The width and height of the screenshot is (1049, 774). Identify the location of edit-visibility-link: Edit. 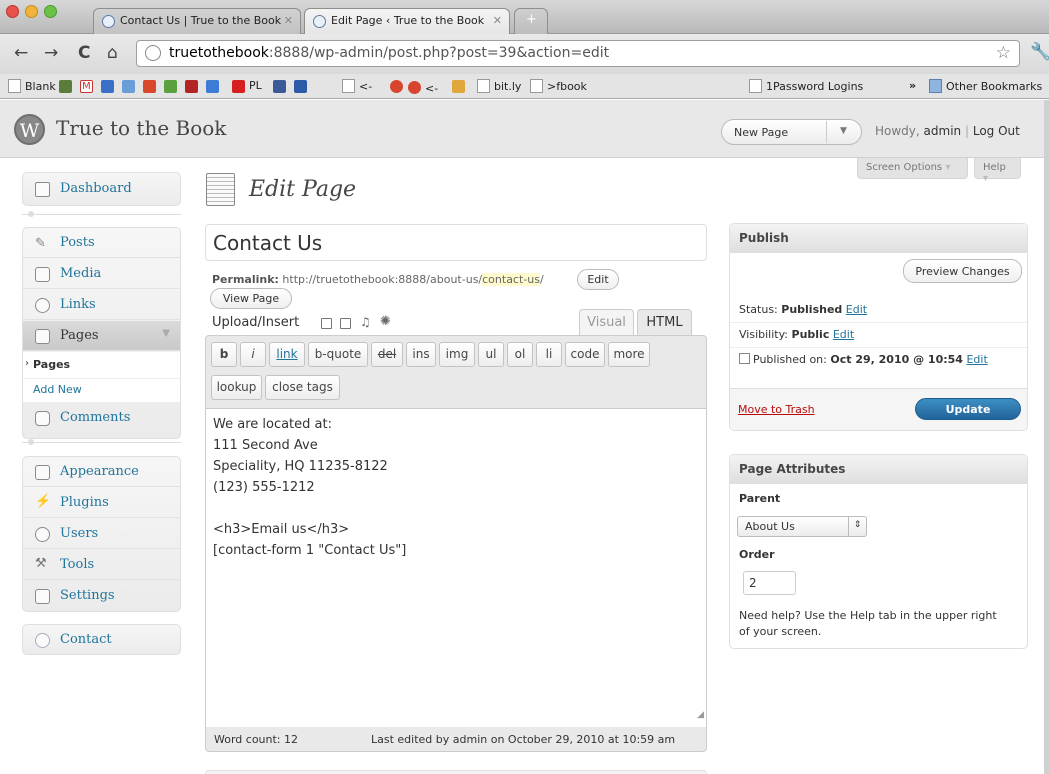
(843, 334).